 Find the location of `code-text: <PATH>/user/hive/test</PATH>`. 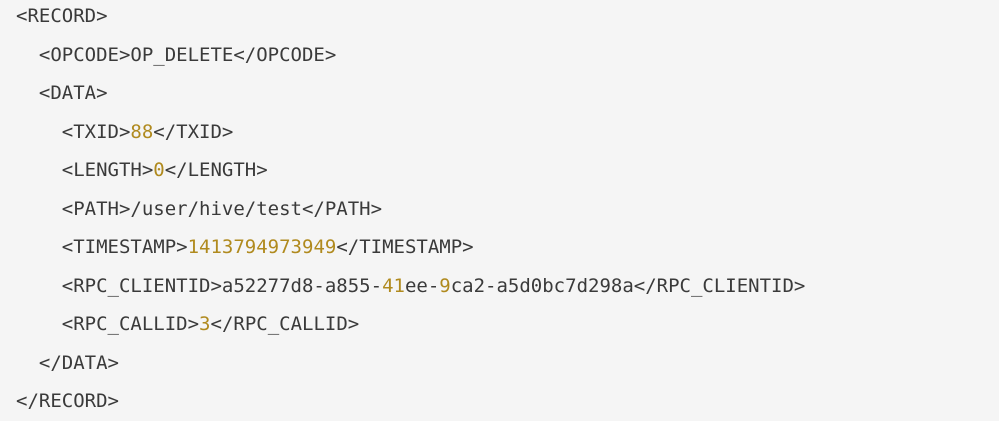

code-text: <PATH>/user/hive/test</PATH> is located at coordinates (222, 208).